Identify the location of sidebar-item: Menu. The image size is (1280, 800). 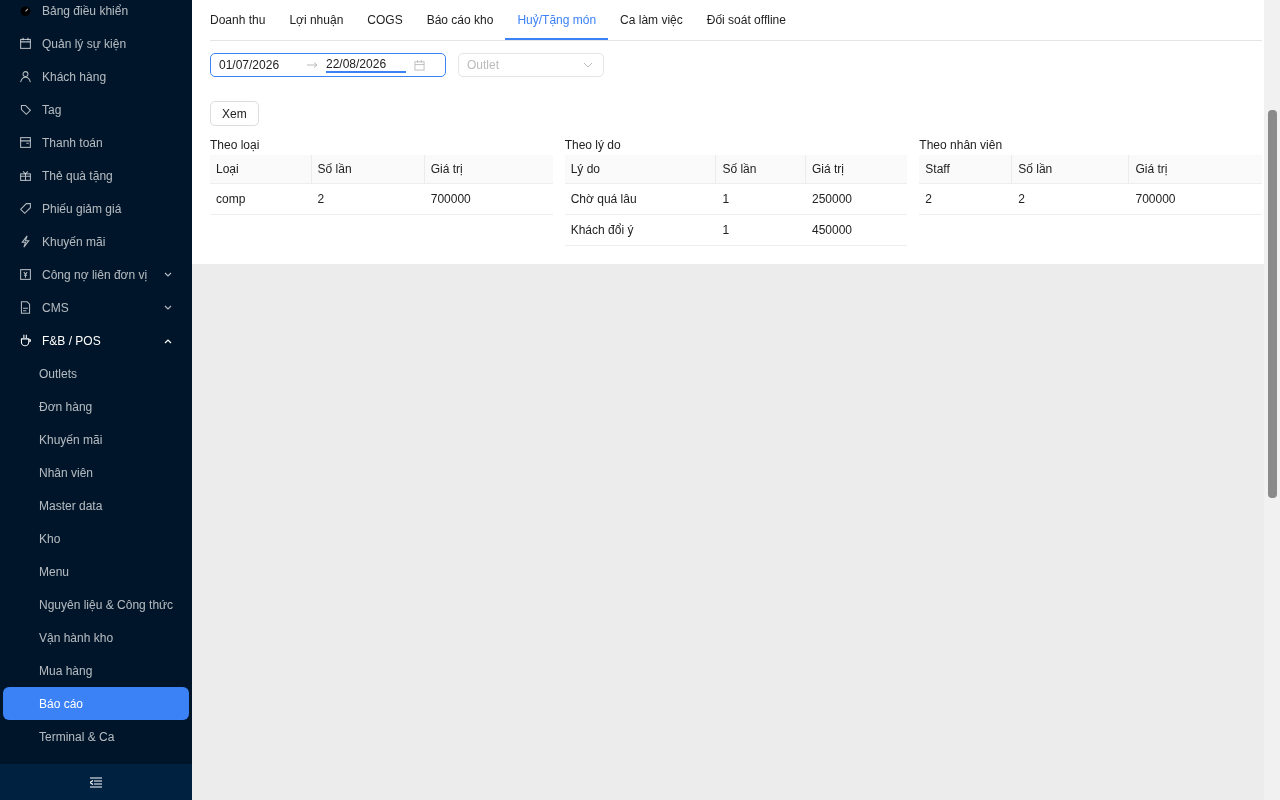
(96, 571).